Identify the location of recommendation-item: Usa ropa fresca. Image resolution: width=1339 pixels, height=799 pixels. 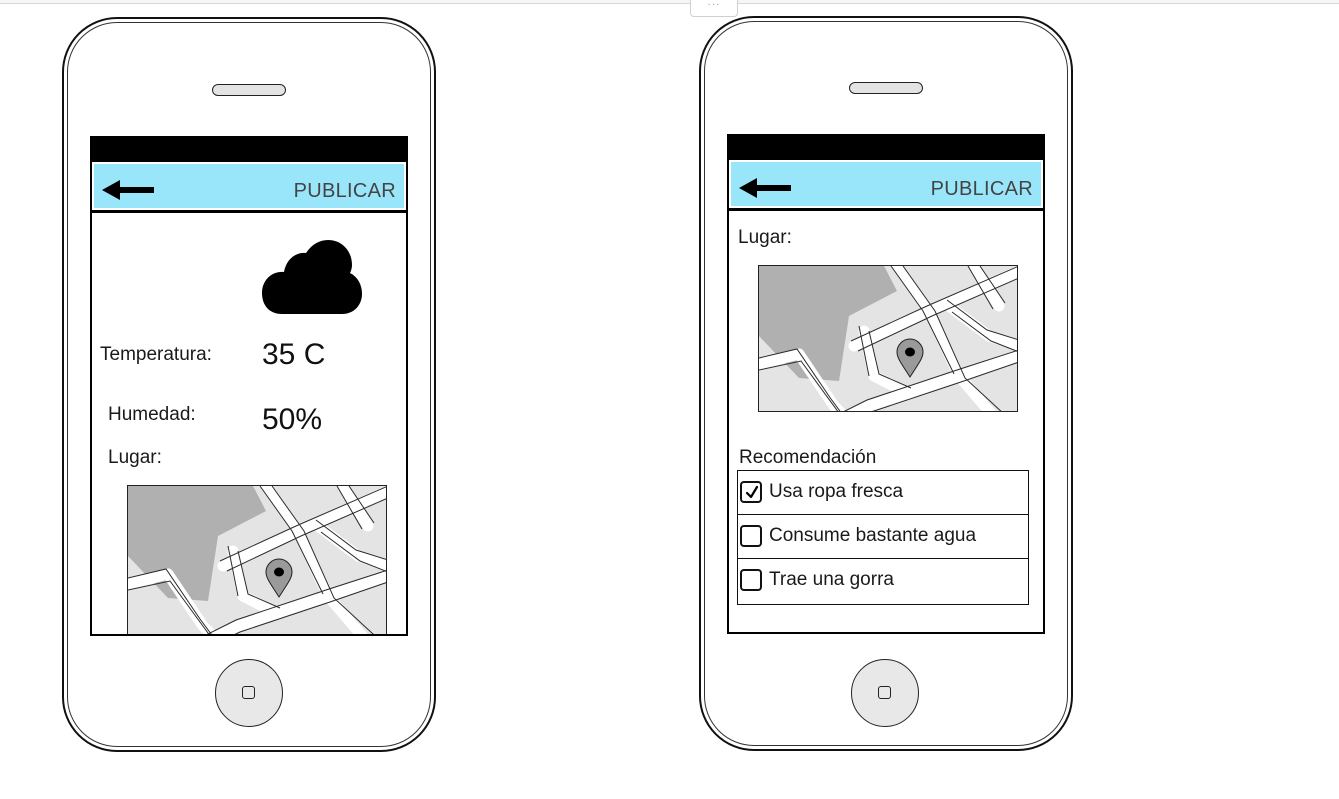
(883, 493).